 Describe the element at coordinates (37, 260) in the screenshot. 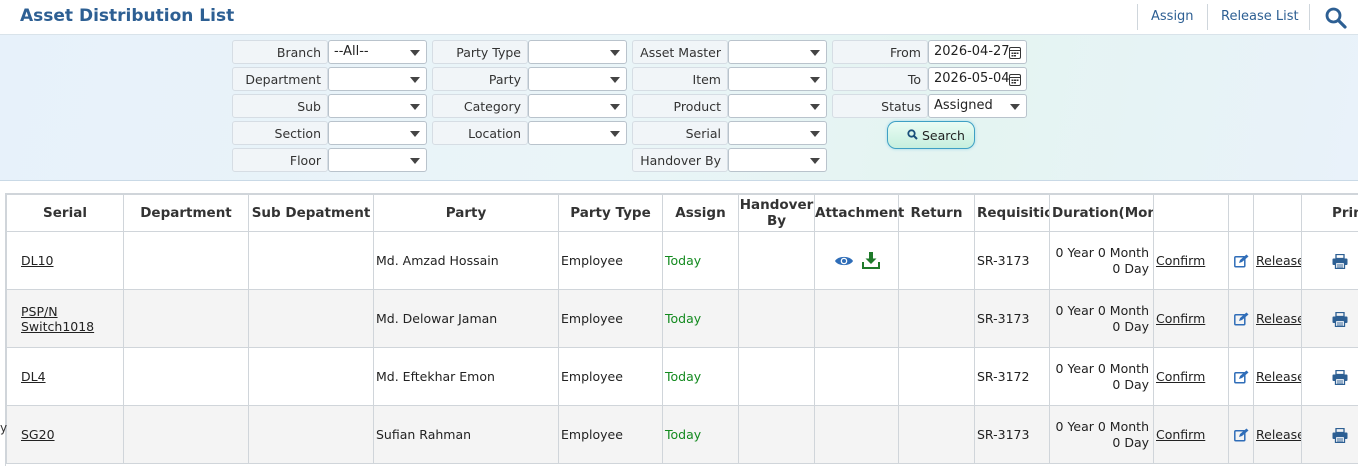

I see `serial-link: DL10` at that location.